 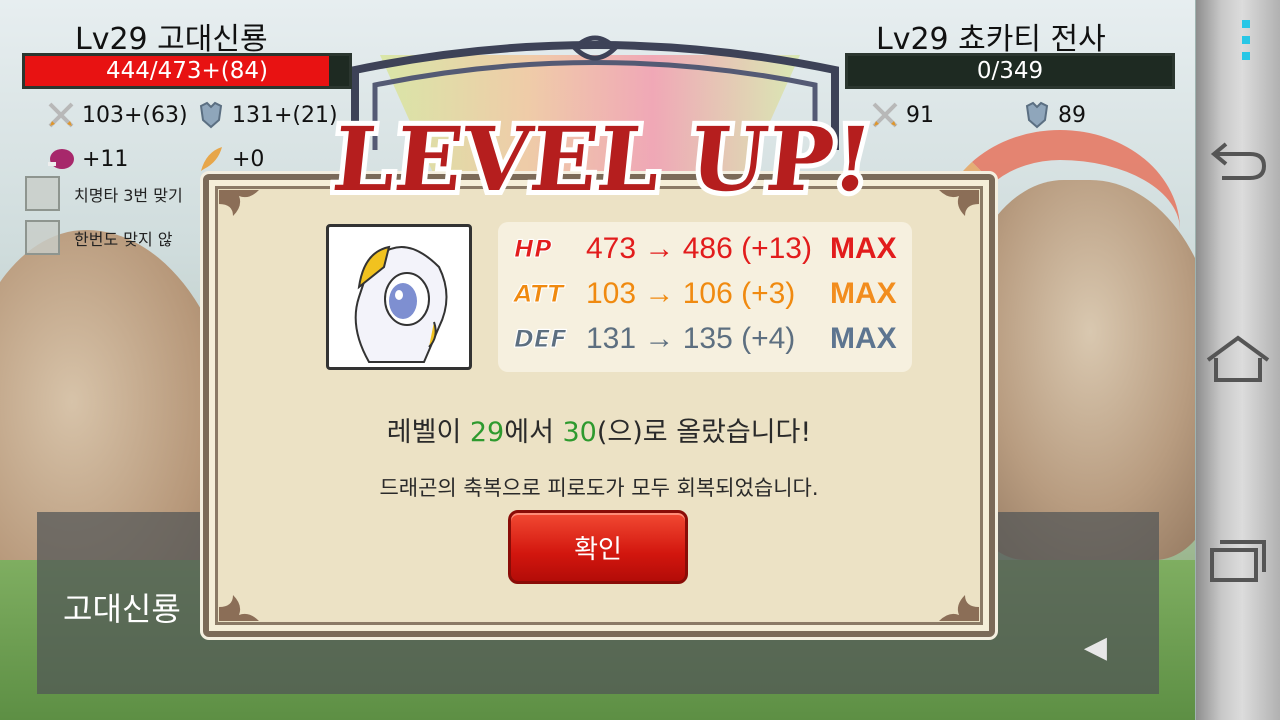 I want to click on stat-value-def: 131 → 135 (+4), so click(x=691, y=338).